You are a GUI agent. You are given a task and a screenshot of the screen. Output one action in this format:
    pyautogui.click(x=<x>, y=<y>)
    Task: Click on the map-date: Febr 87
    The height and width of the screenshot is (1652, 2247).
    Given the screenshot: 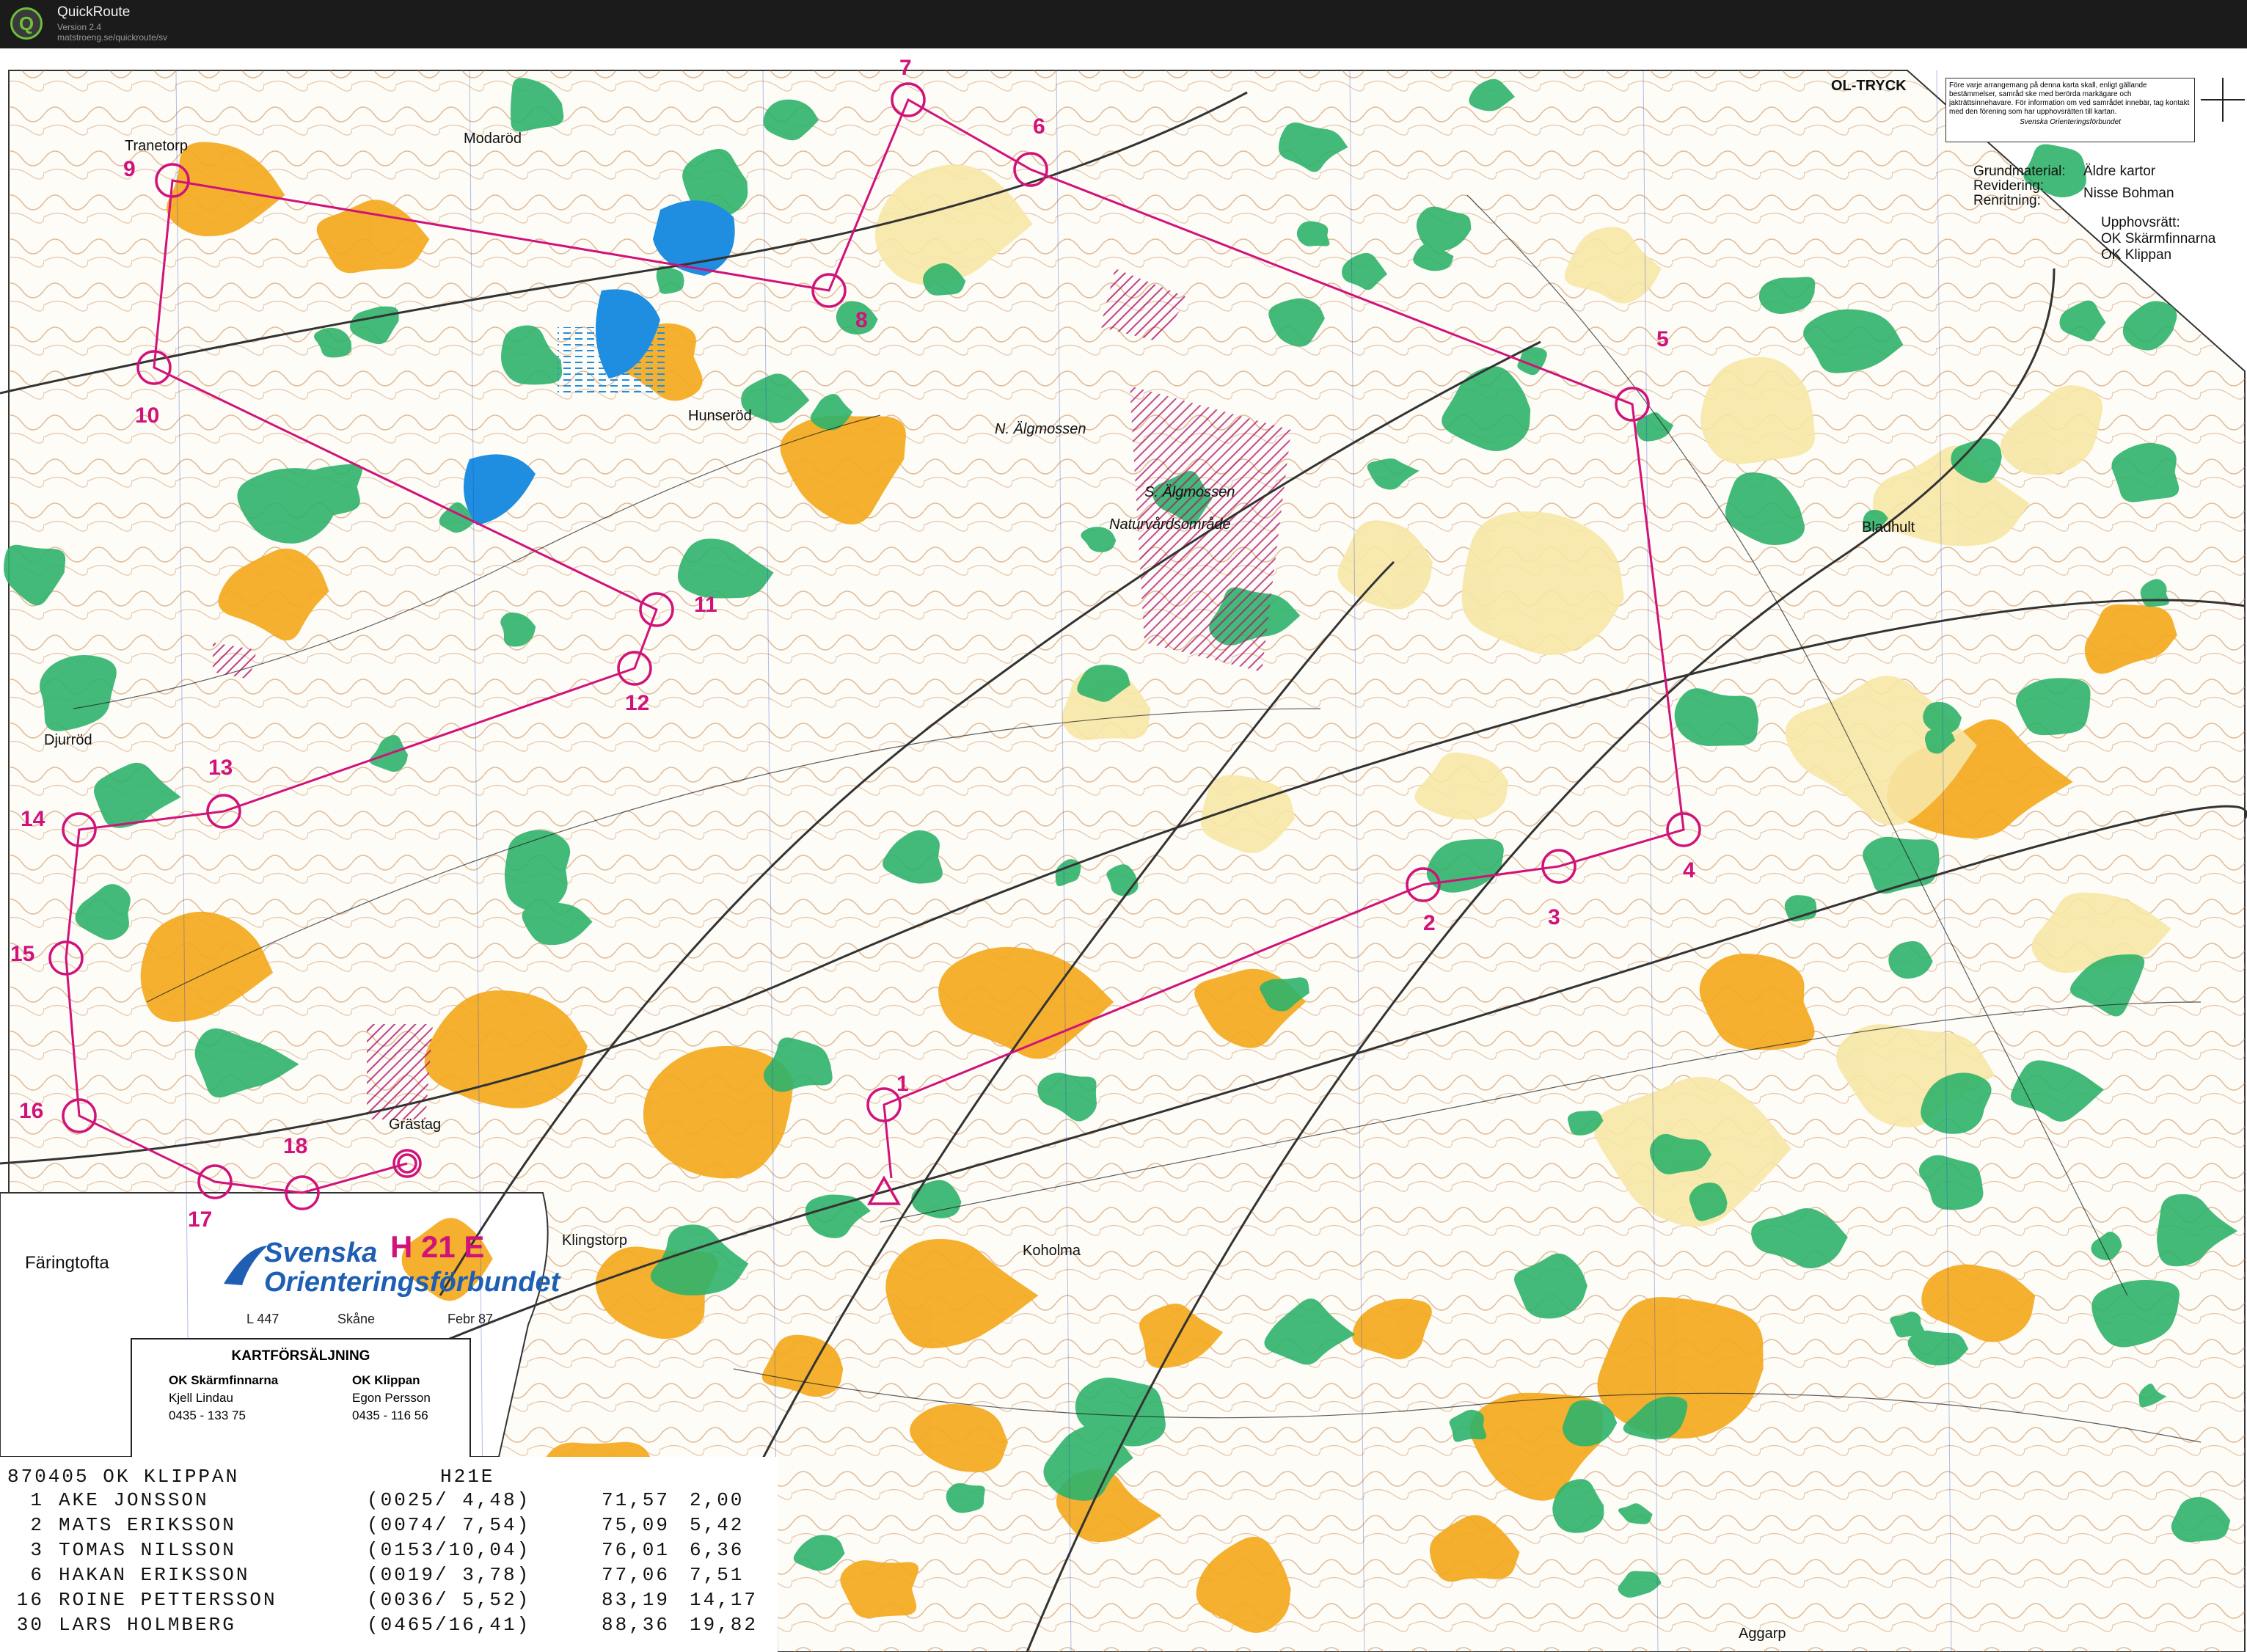 What is the action you would take?
    pyautogui.click(x=470, y=1319)
    